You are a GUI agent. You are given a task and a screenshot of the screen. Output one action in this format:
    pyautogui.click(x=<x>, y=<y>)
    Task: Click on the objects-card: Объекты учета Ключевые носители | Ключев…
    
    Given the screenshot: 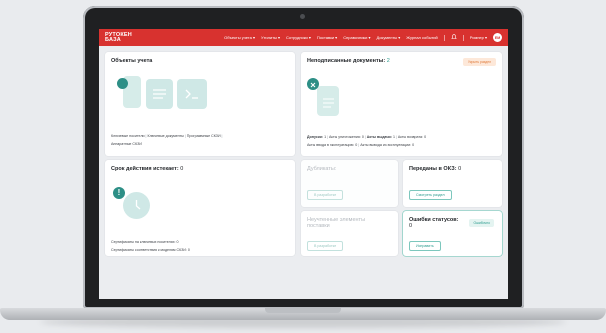 What is the action you would take?
    pyautogui.click(x=200, y=104)
    